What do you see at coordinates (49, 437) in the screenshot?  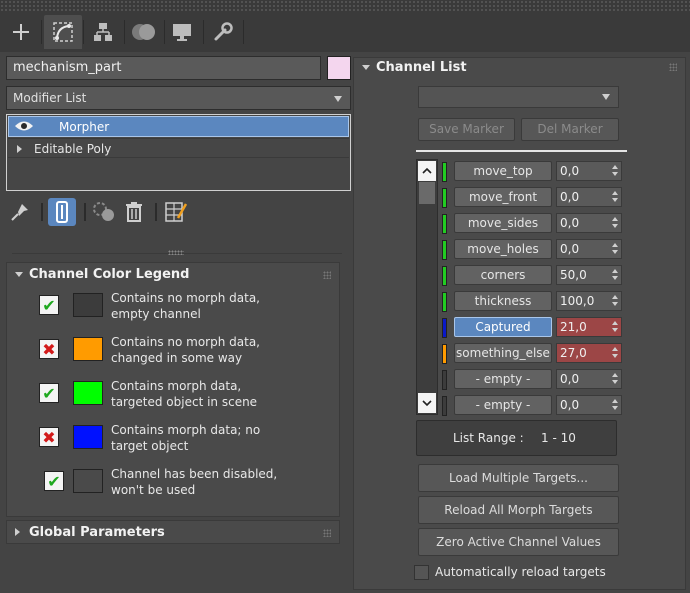 I see `red-x-icon: ✖` at bounding box center [49, 437].